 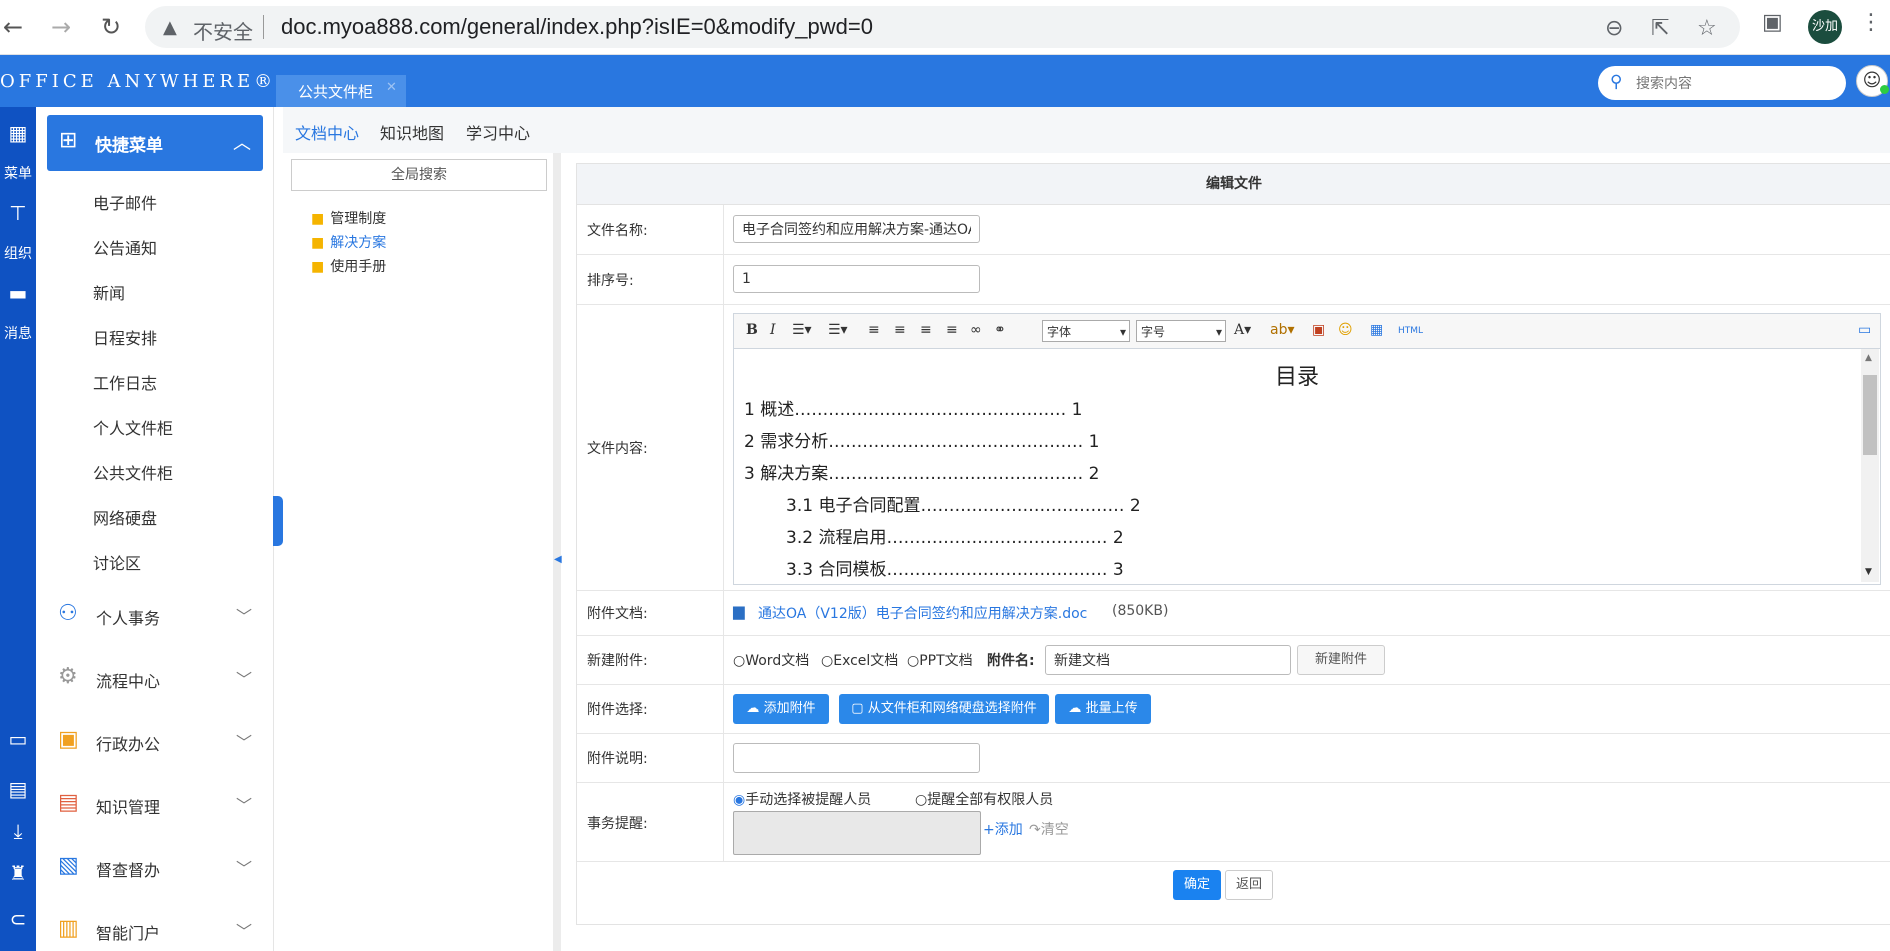 I want to click on html-source-icon: HTML, so click(x=1410, y=331).